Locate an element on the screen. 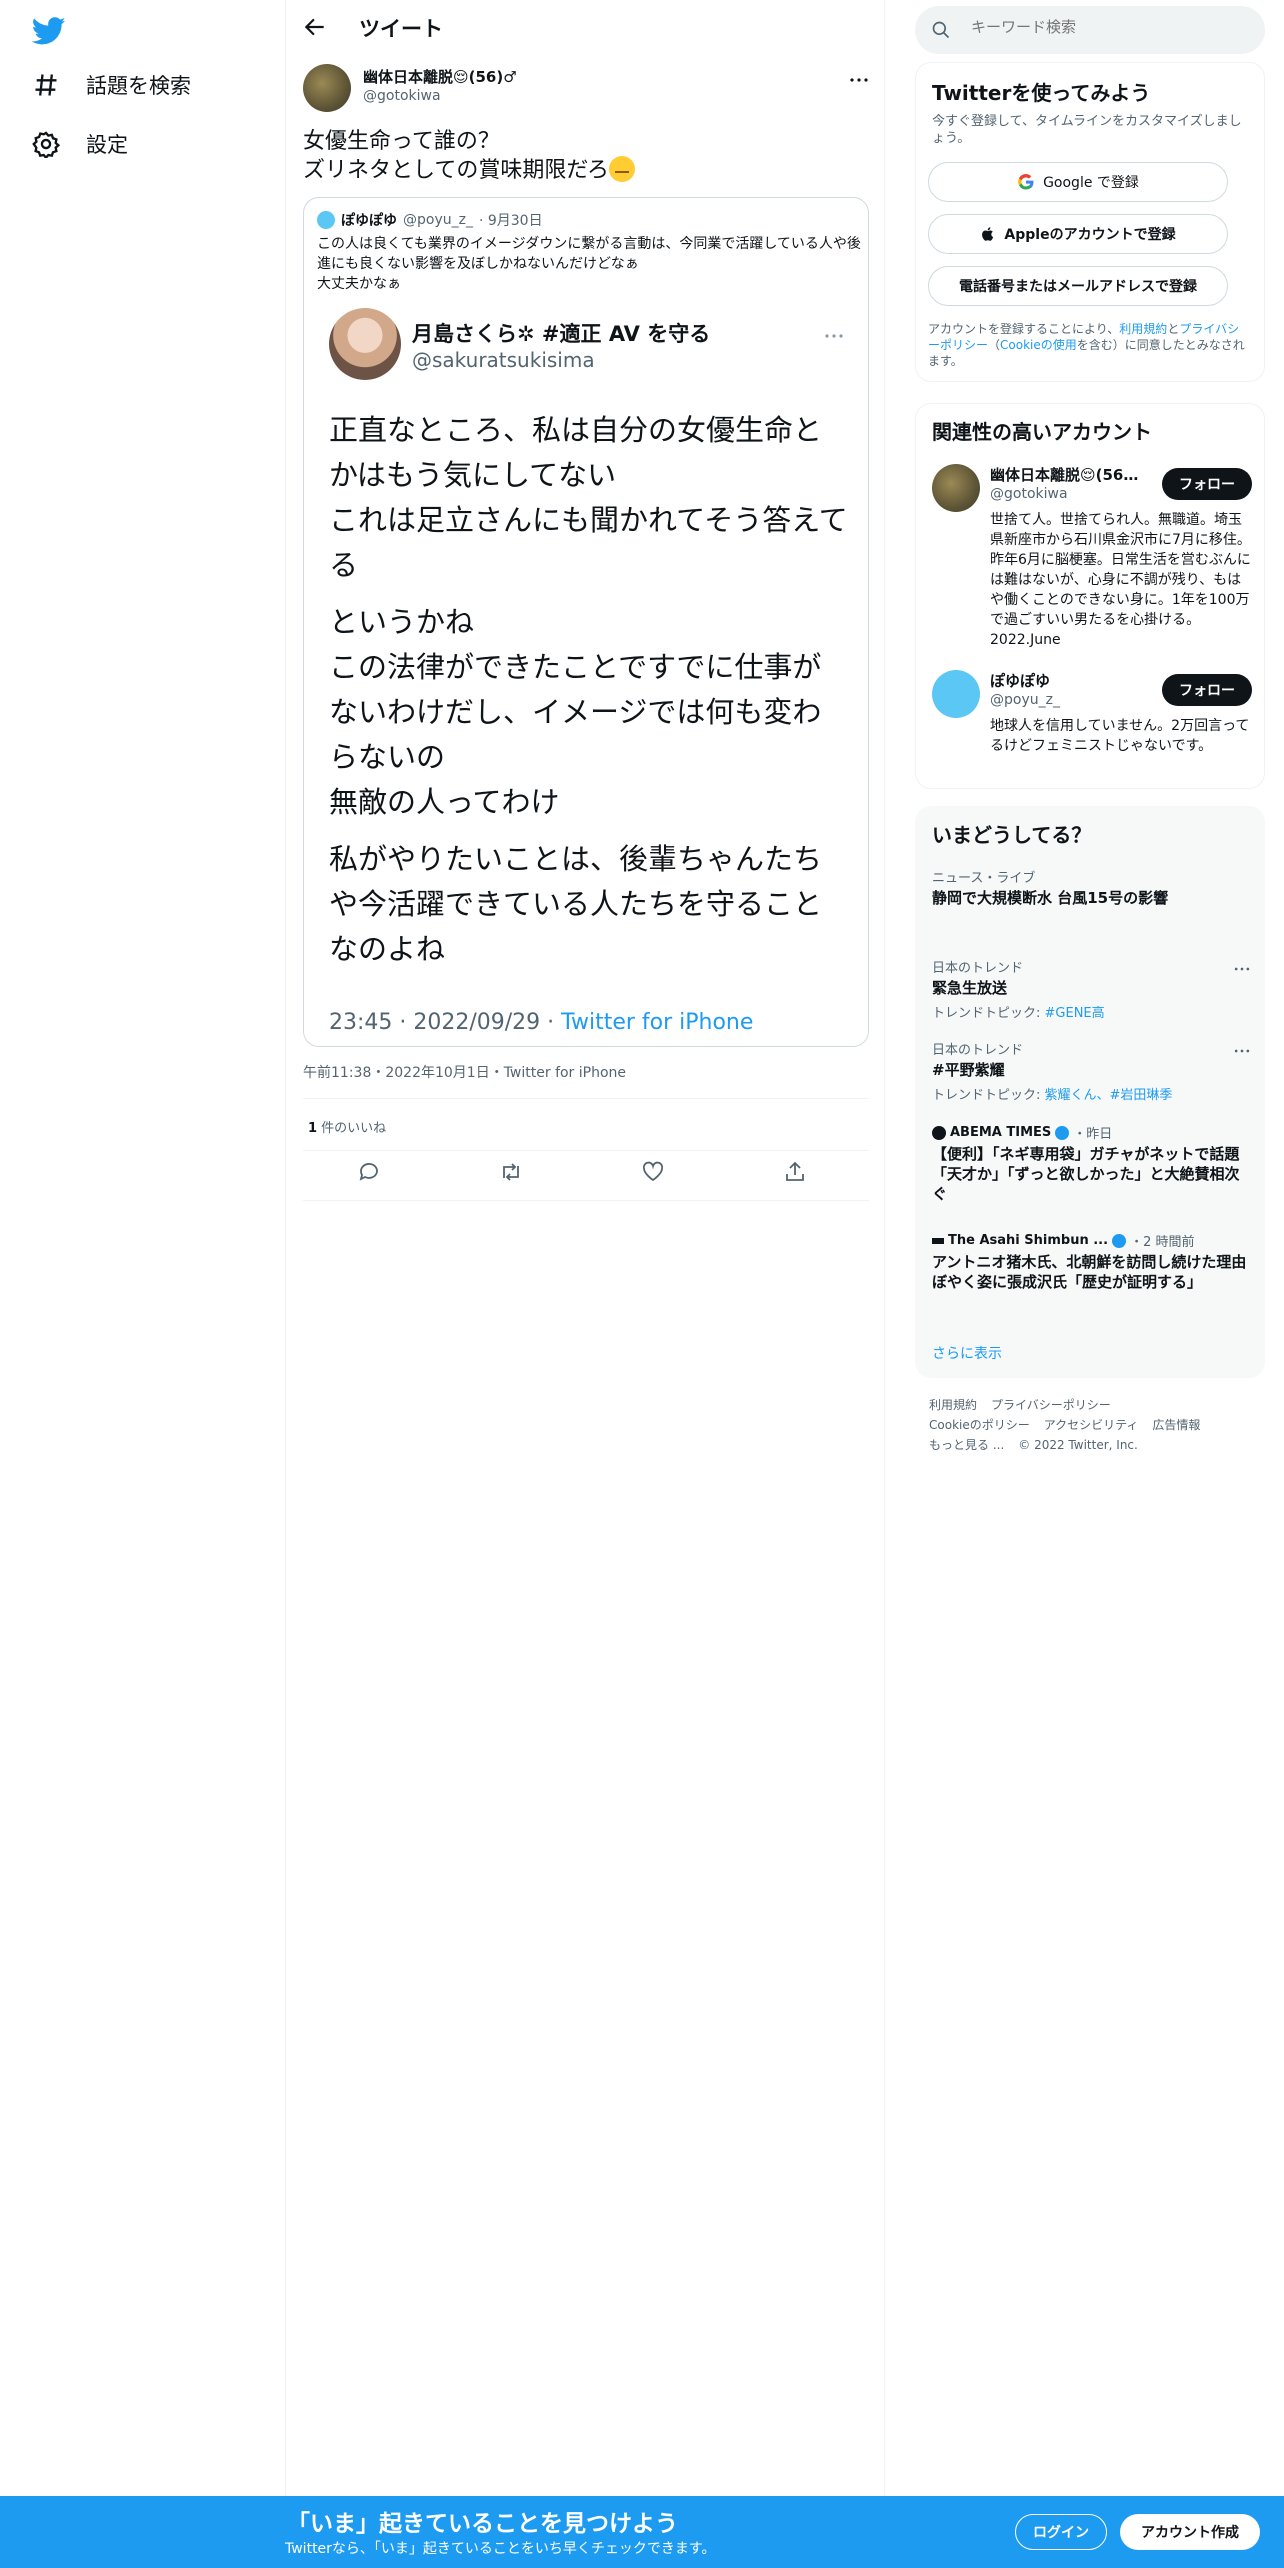  news-source-line: ABEMA TIMES ・昨日 is located at coordinates (1092, 1132).